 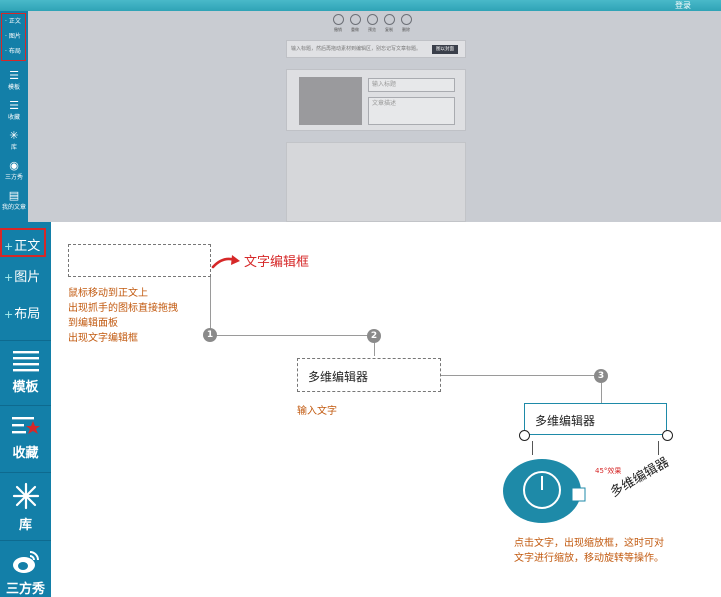 I want to click on resize-handle-left, so click(x=524, y=435).